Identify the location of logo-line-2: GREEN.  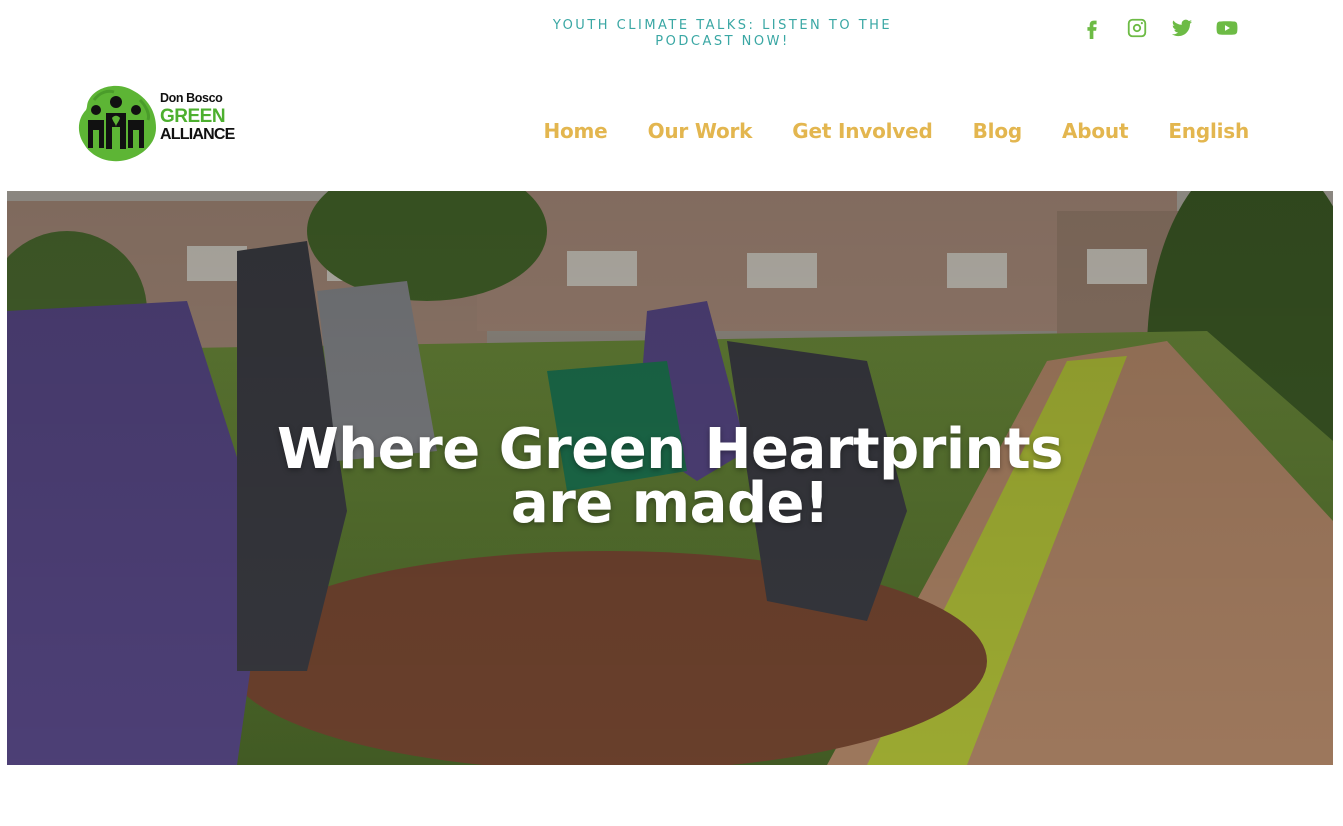
(193, 116).